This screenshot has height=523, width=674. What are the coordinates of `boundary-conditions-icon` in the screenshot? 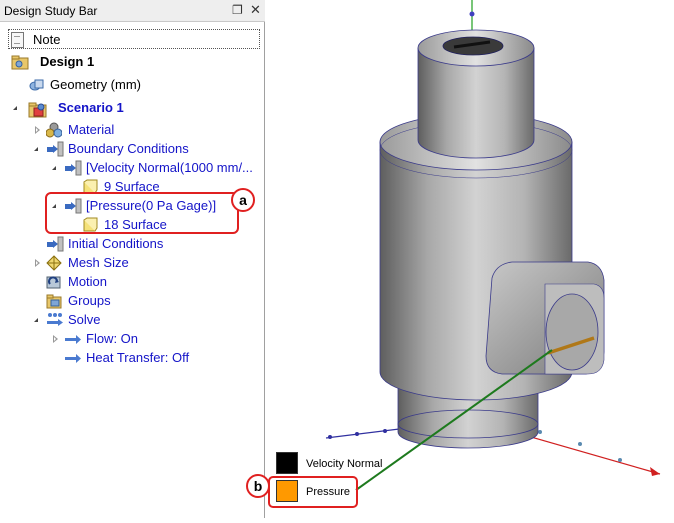 It's located at (55, 149).